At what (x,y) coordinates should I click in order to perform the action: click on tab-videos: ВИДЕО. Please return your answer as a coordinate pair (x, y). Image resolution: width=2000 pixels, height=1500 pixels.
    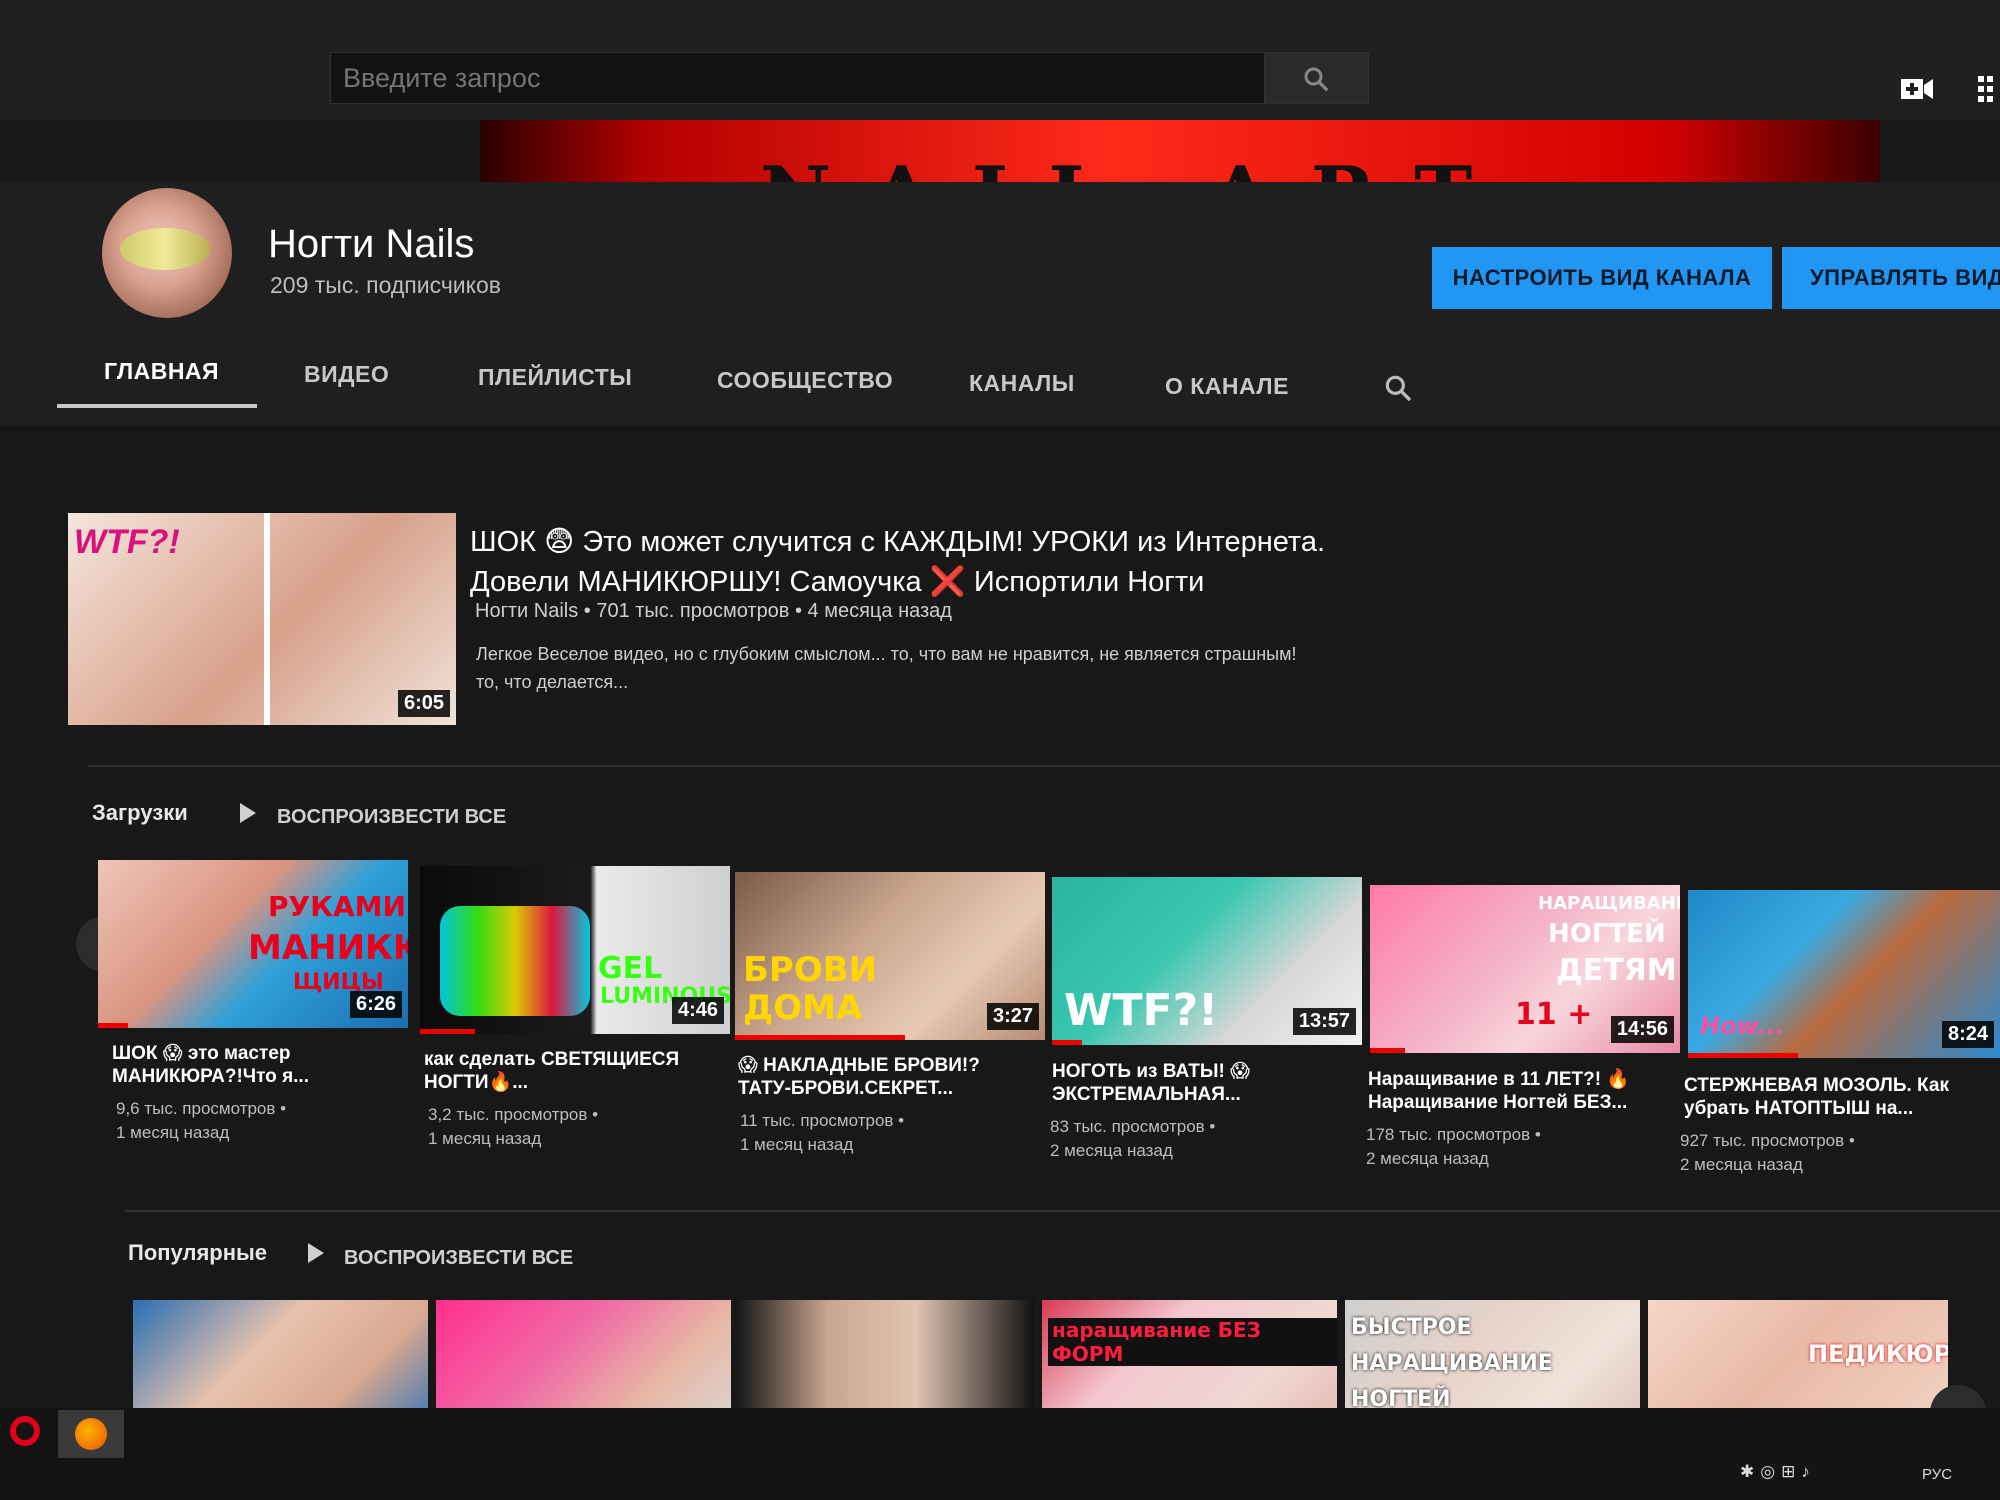
    Looking at the image, I should click on (346, 374).